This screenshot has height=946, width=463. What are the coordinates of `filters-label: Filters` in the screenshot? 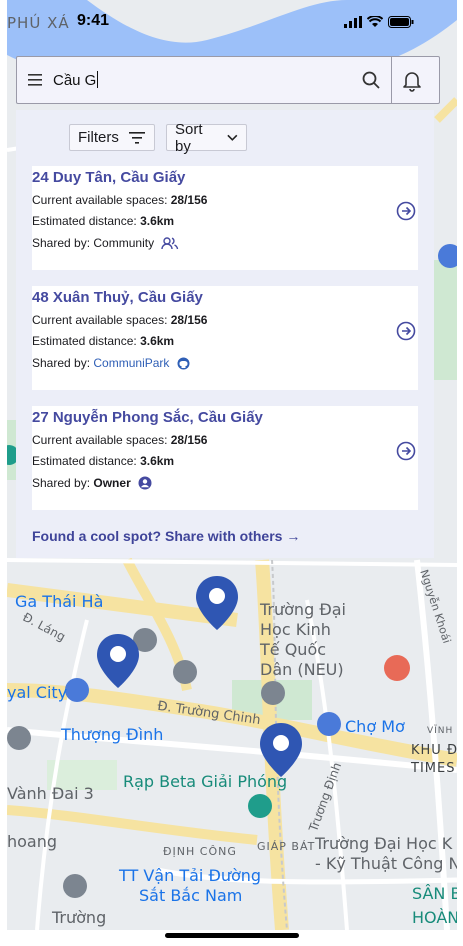 It's located at (98, 137).